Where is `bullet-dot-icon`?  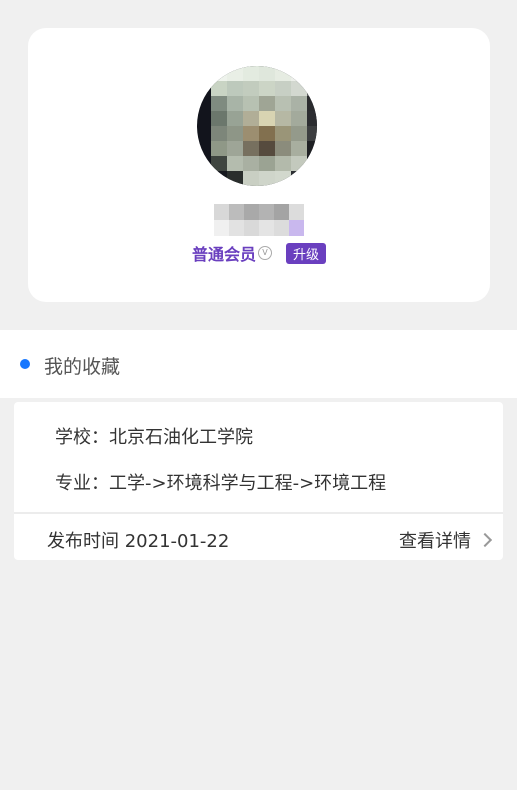 bullet-dot-icon is located at coordinates (25, 364).